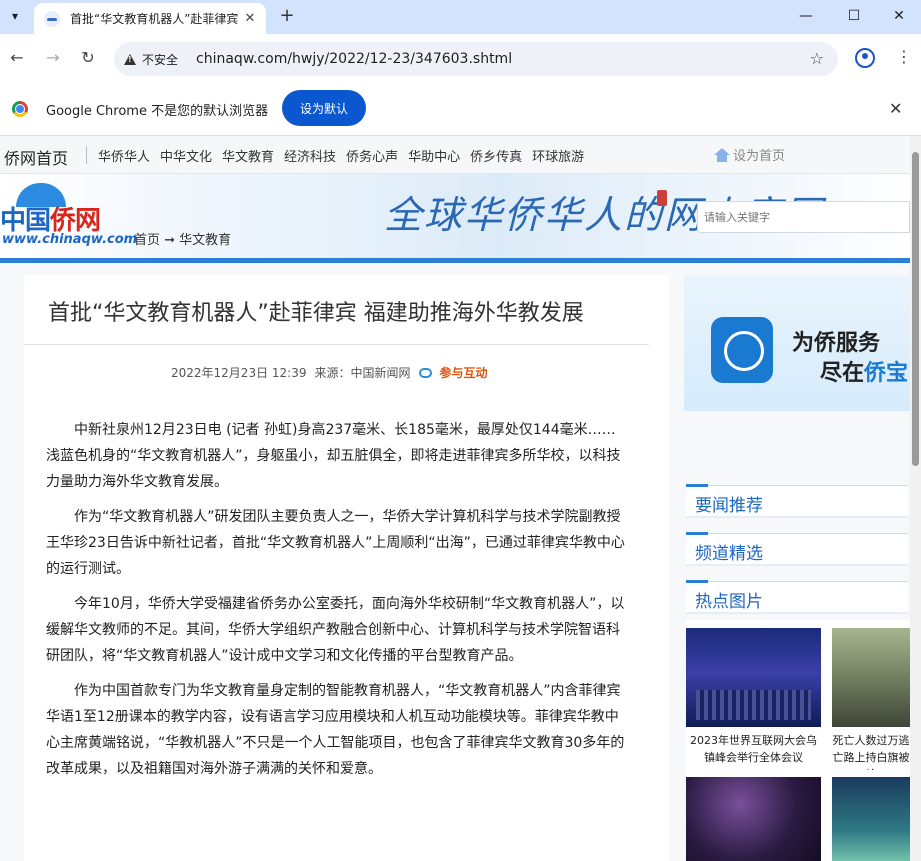 The width and height of the screenshot is (921, 861). I want to click on photo-caption: 2023年世界互联网大会乌镇峰会举行全体会议, so click(753, 749).